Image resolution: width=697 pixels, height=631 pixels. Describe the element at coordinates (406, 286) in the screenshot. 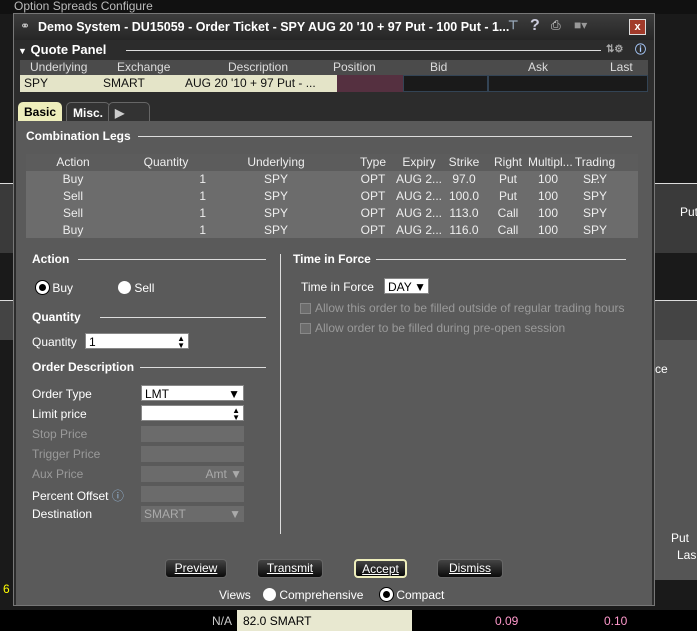

I see `tif-select: DAY ▼` at that location.